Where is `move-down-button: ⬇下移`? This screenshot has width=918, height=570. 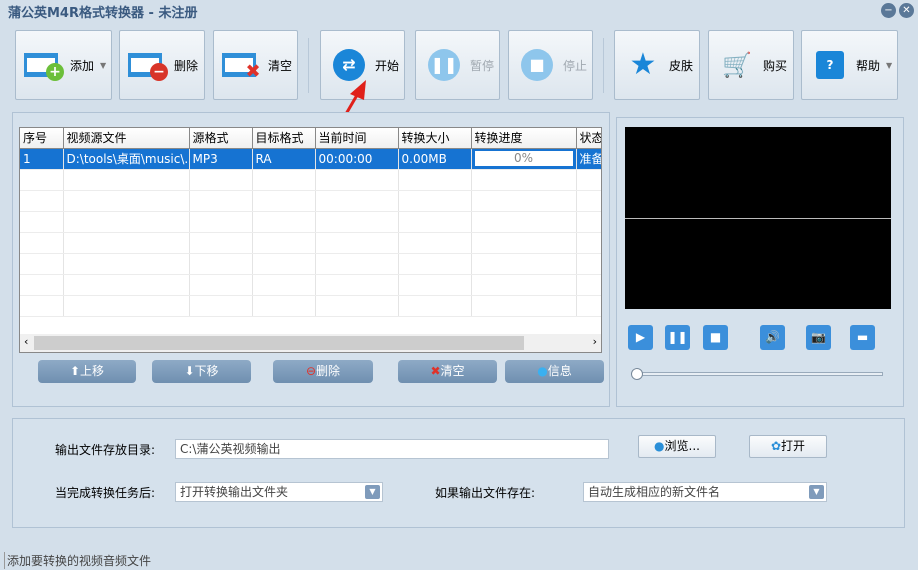
move-down-button: ⬇下移 is located at coordinates (201, 371).